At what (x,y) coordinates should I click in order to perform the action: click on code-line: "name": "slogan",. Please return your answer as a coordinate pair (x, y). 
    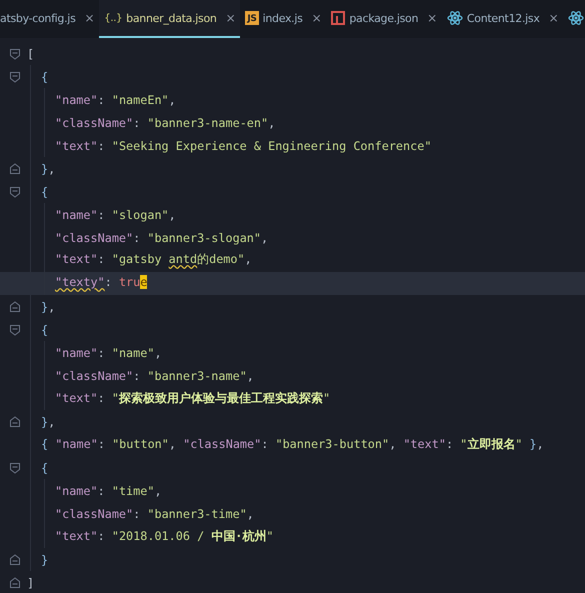
    Looking at the image, I should click on (115, 215).